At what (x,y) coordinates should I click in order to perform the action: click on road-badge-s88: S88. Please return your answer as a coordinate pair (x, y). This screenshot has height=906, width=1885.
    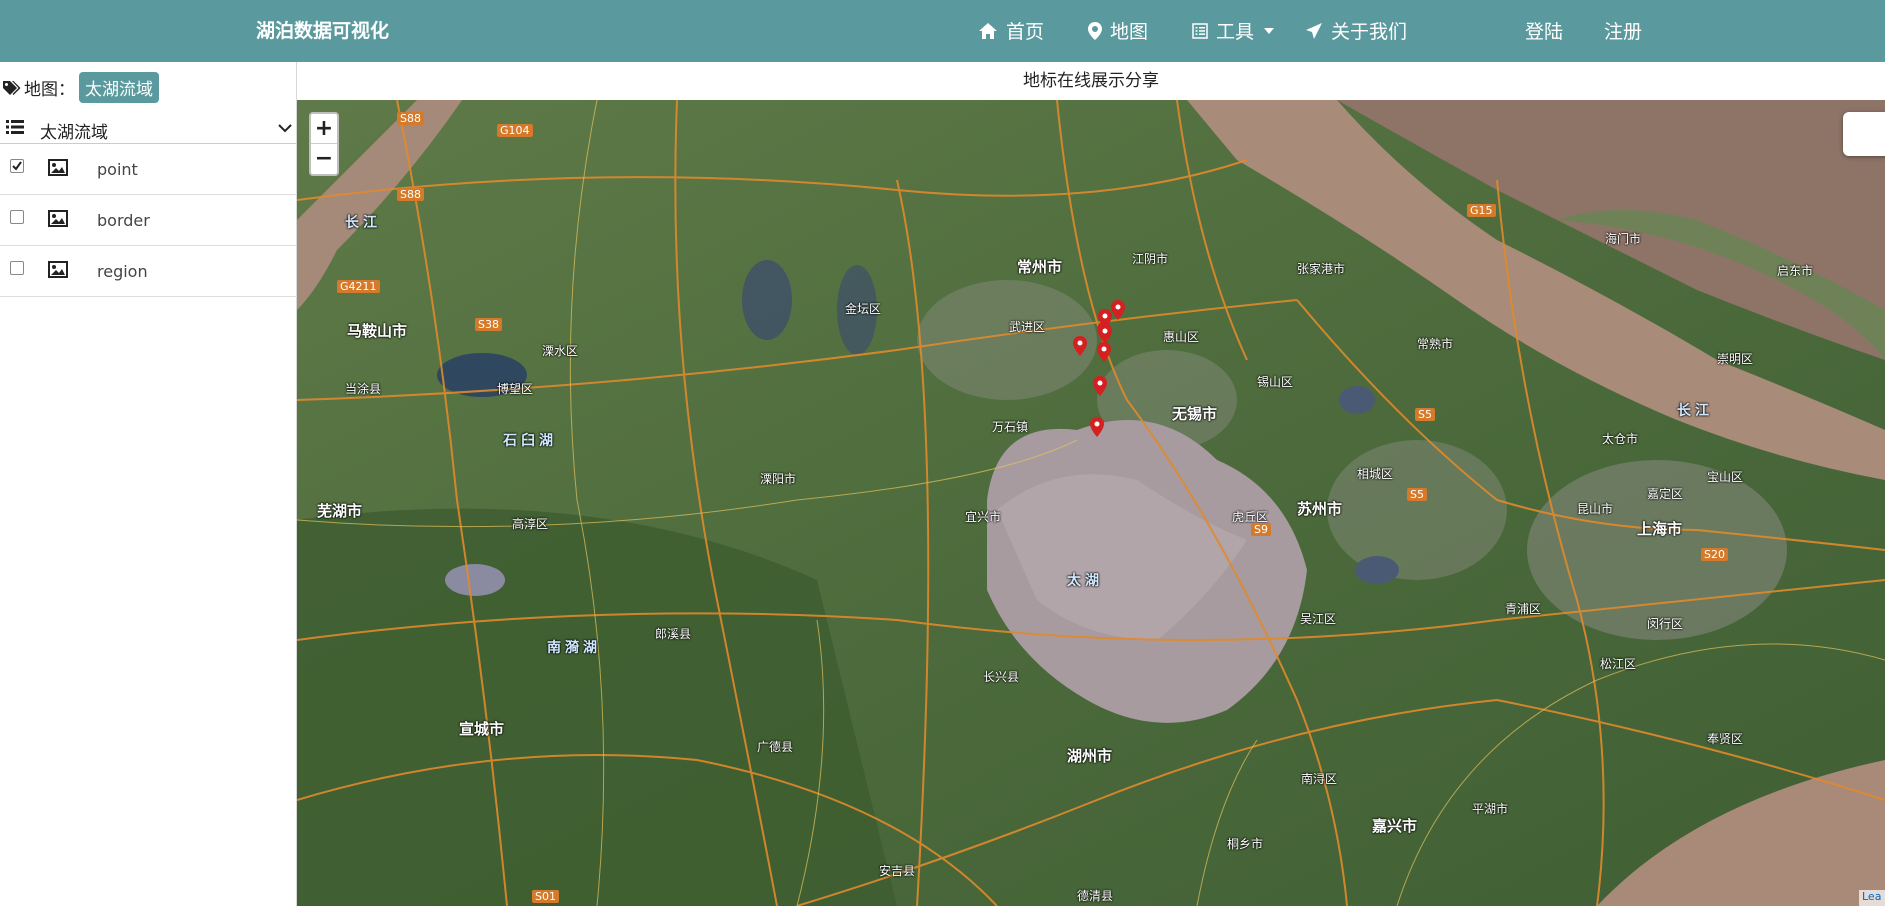
    Looking at the image, I should click on (410, 118).